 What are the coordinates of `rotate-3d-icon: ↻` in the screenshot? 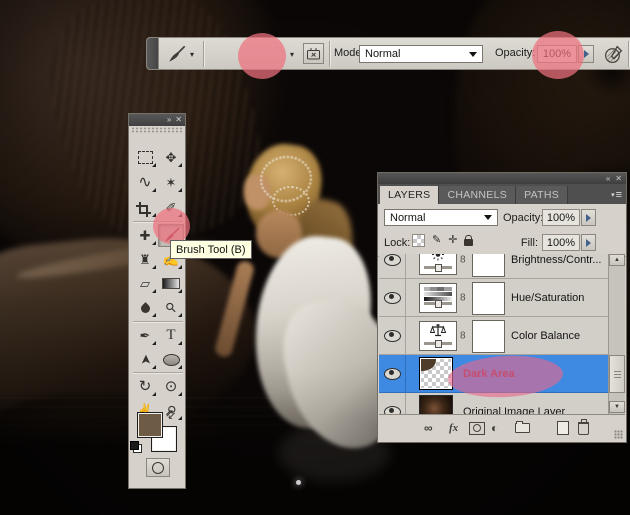 It's located at (145, 386).